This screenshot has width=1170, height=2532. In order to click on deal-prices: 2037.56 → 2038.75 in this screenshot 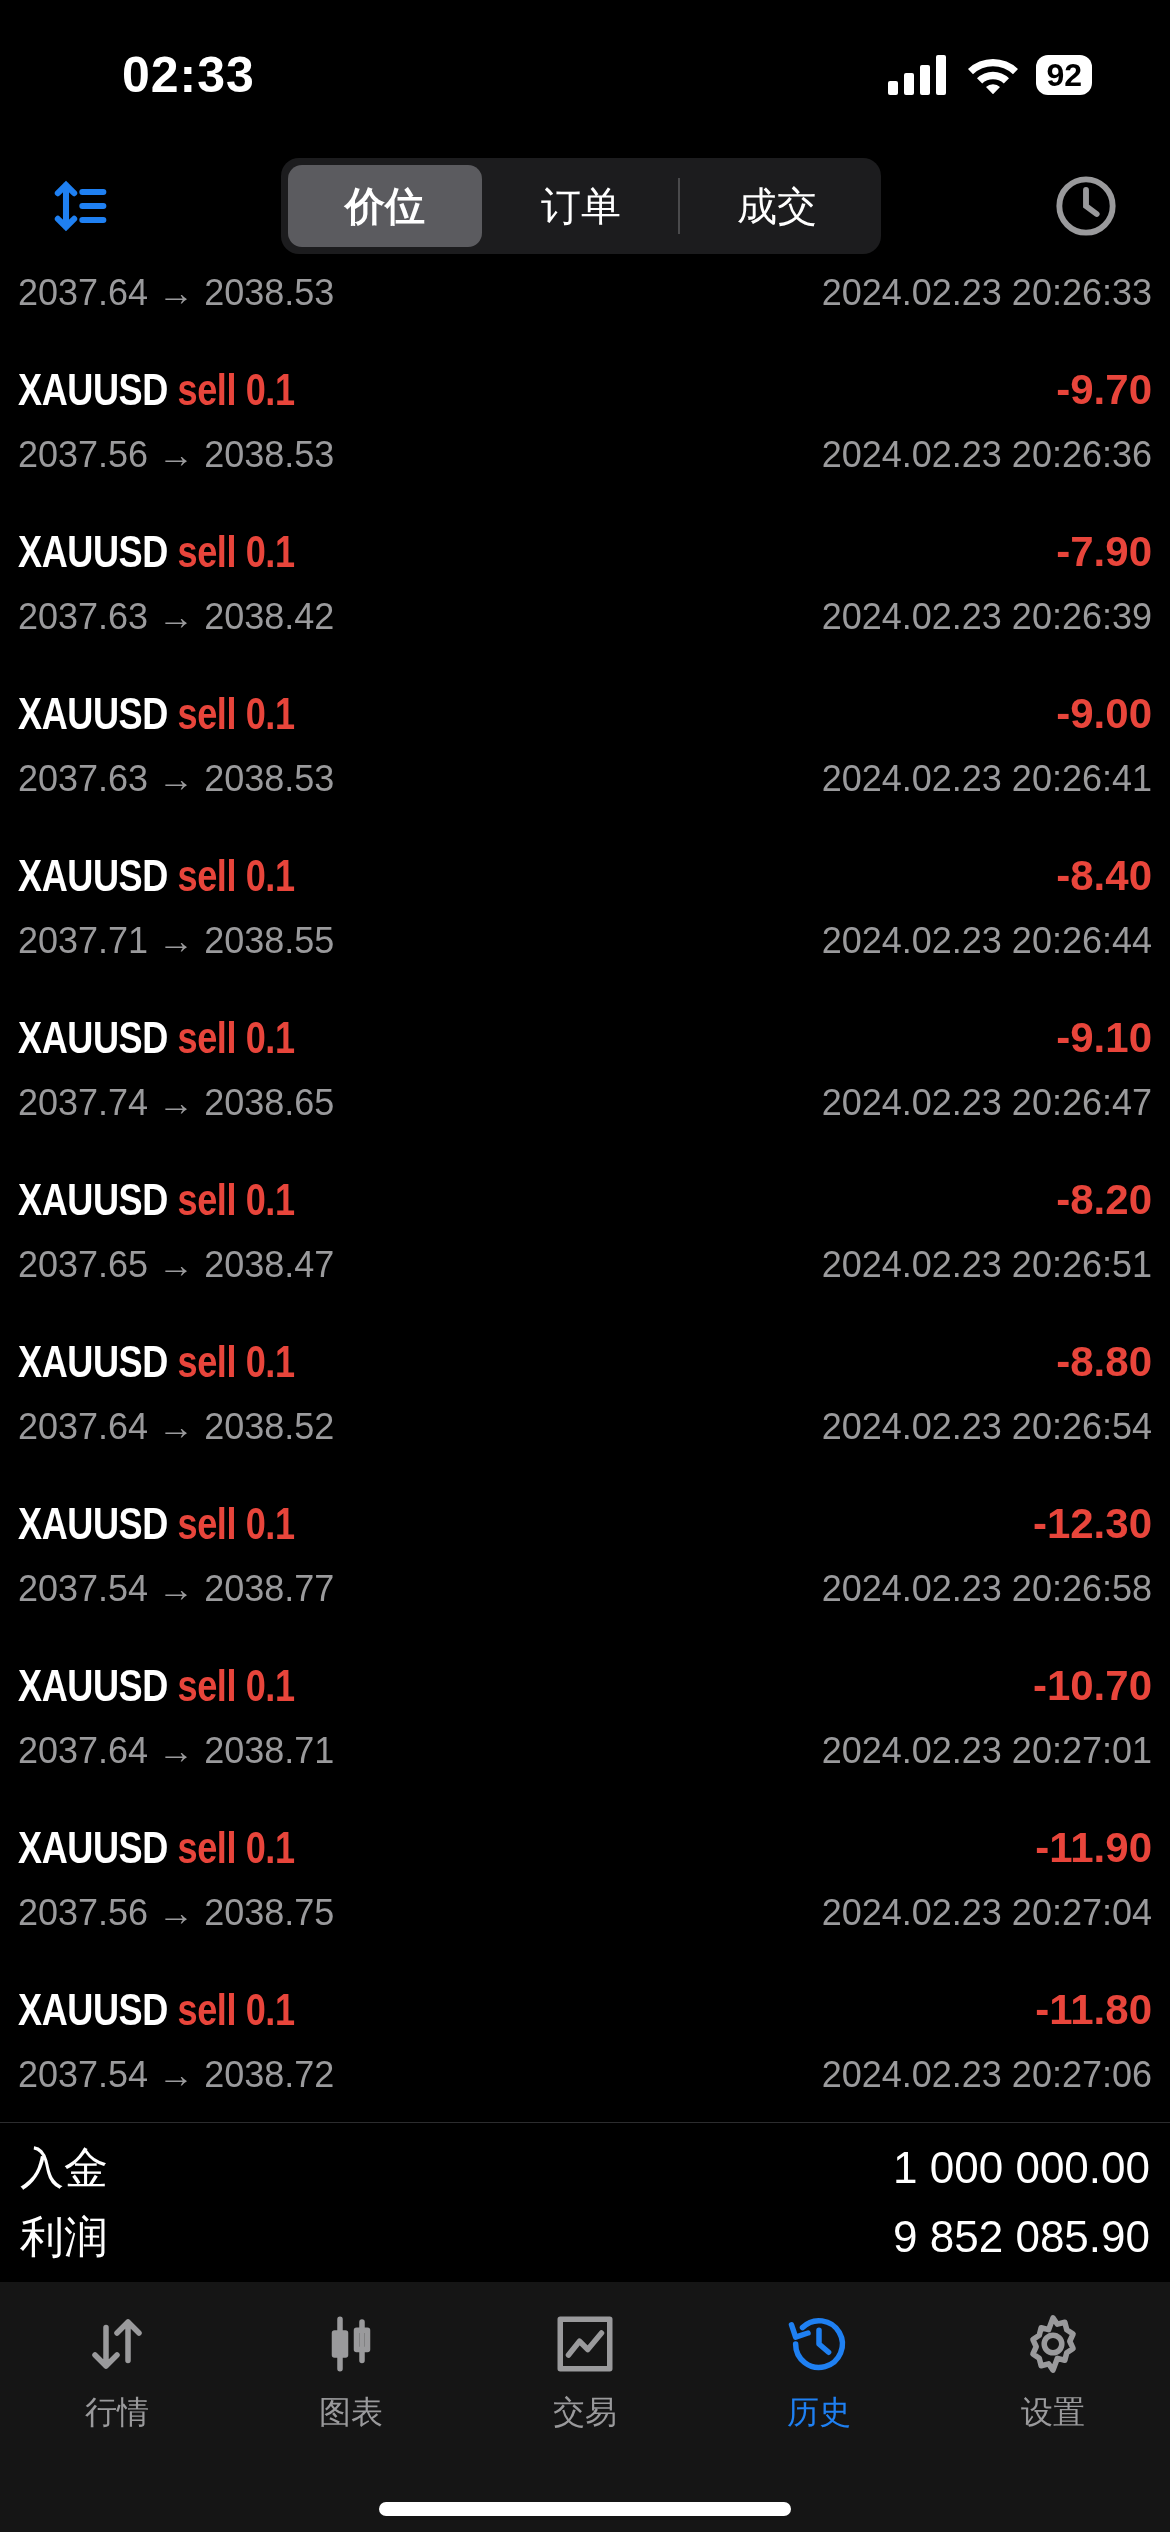, I will do `click(176, 1913)`.